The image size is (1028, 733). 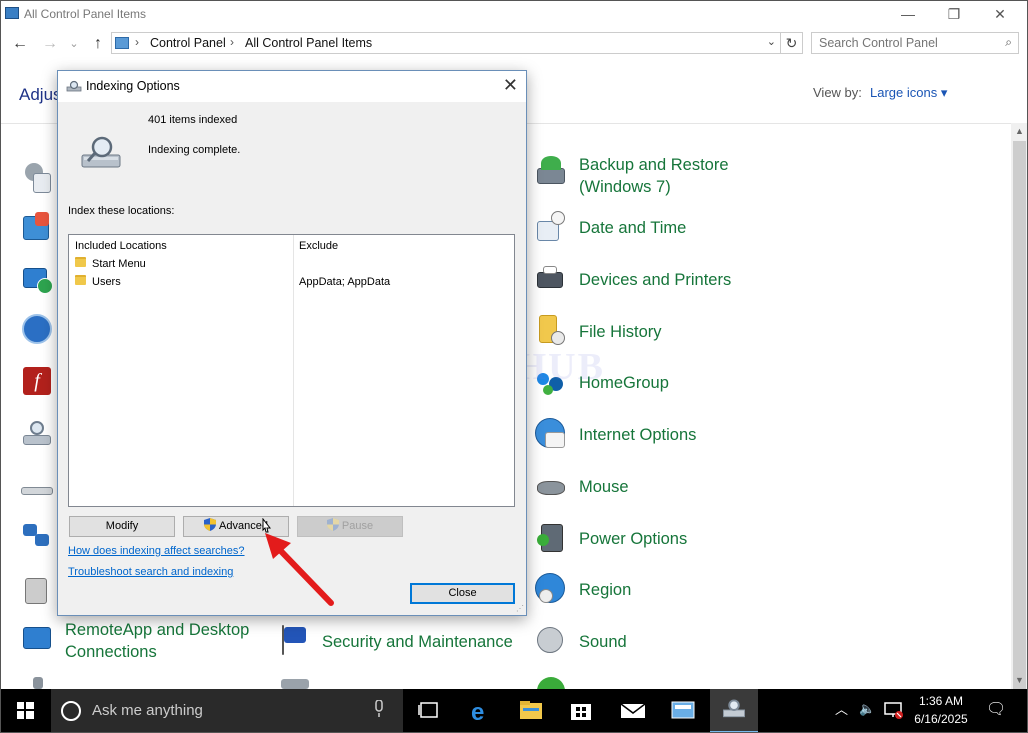 I want to click on date-time-icon, so click(x=551, y=227).